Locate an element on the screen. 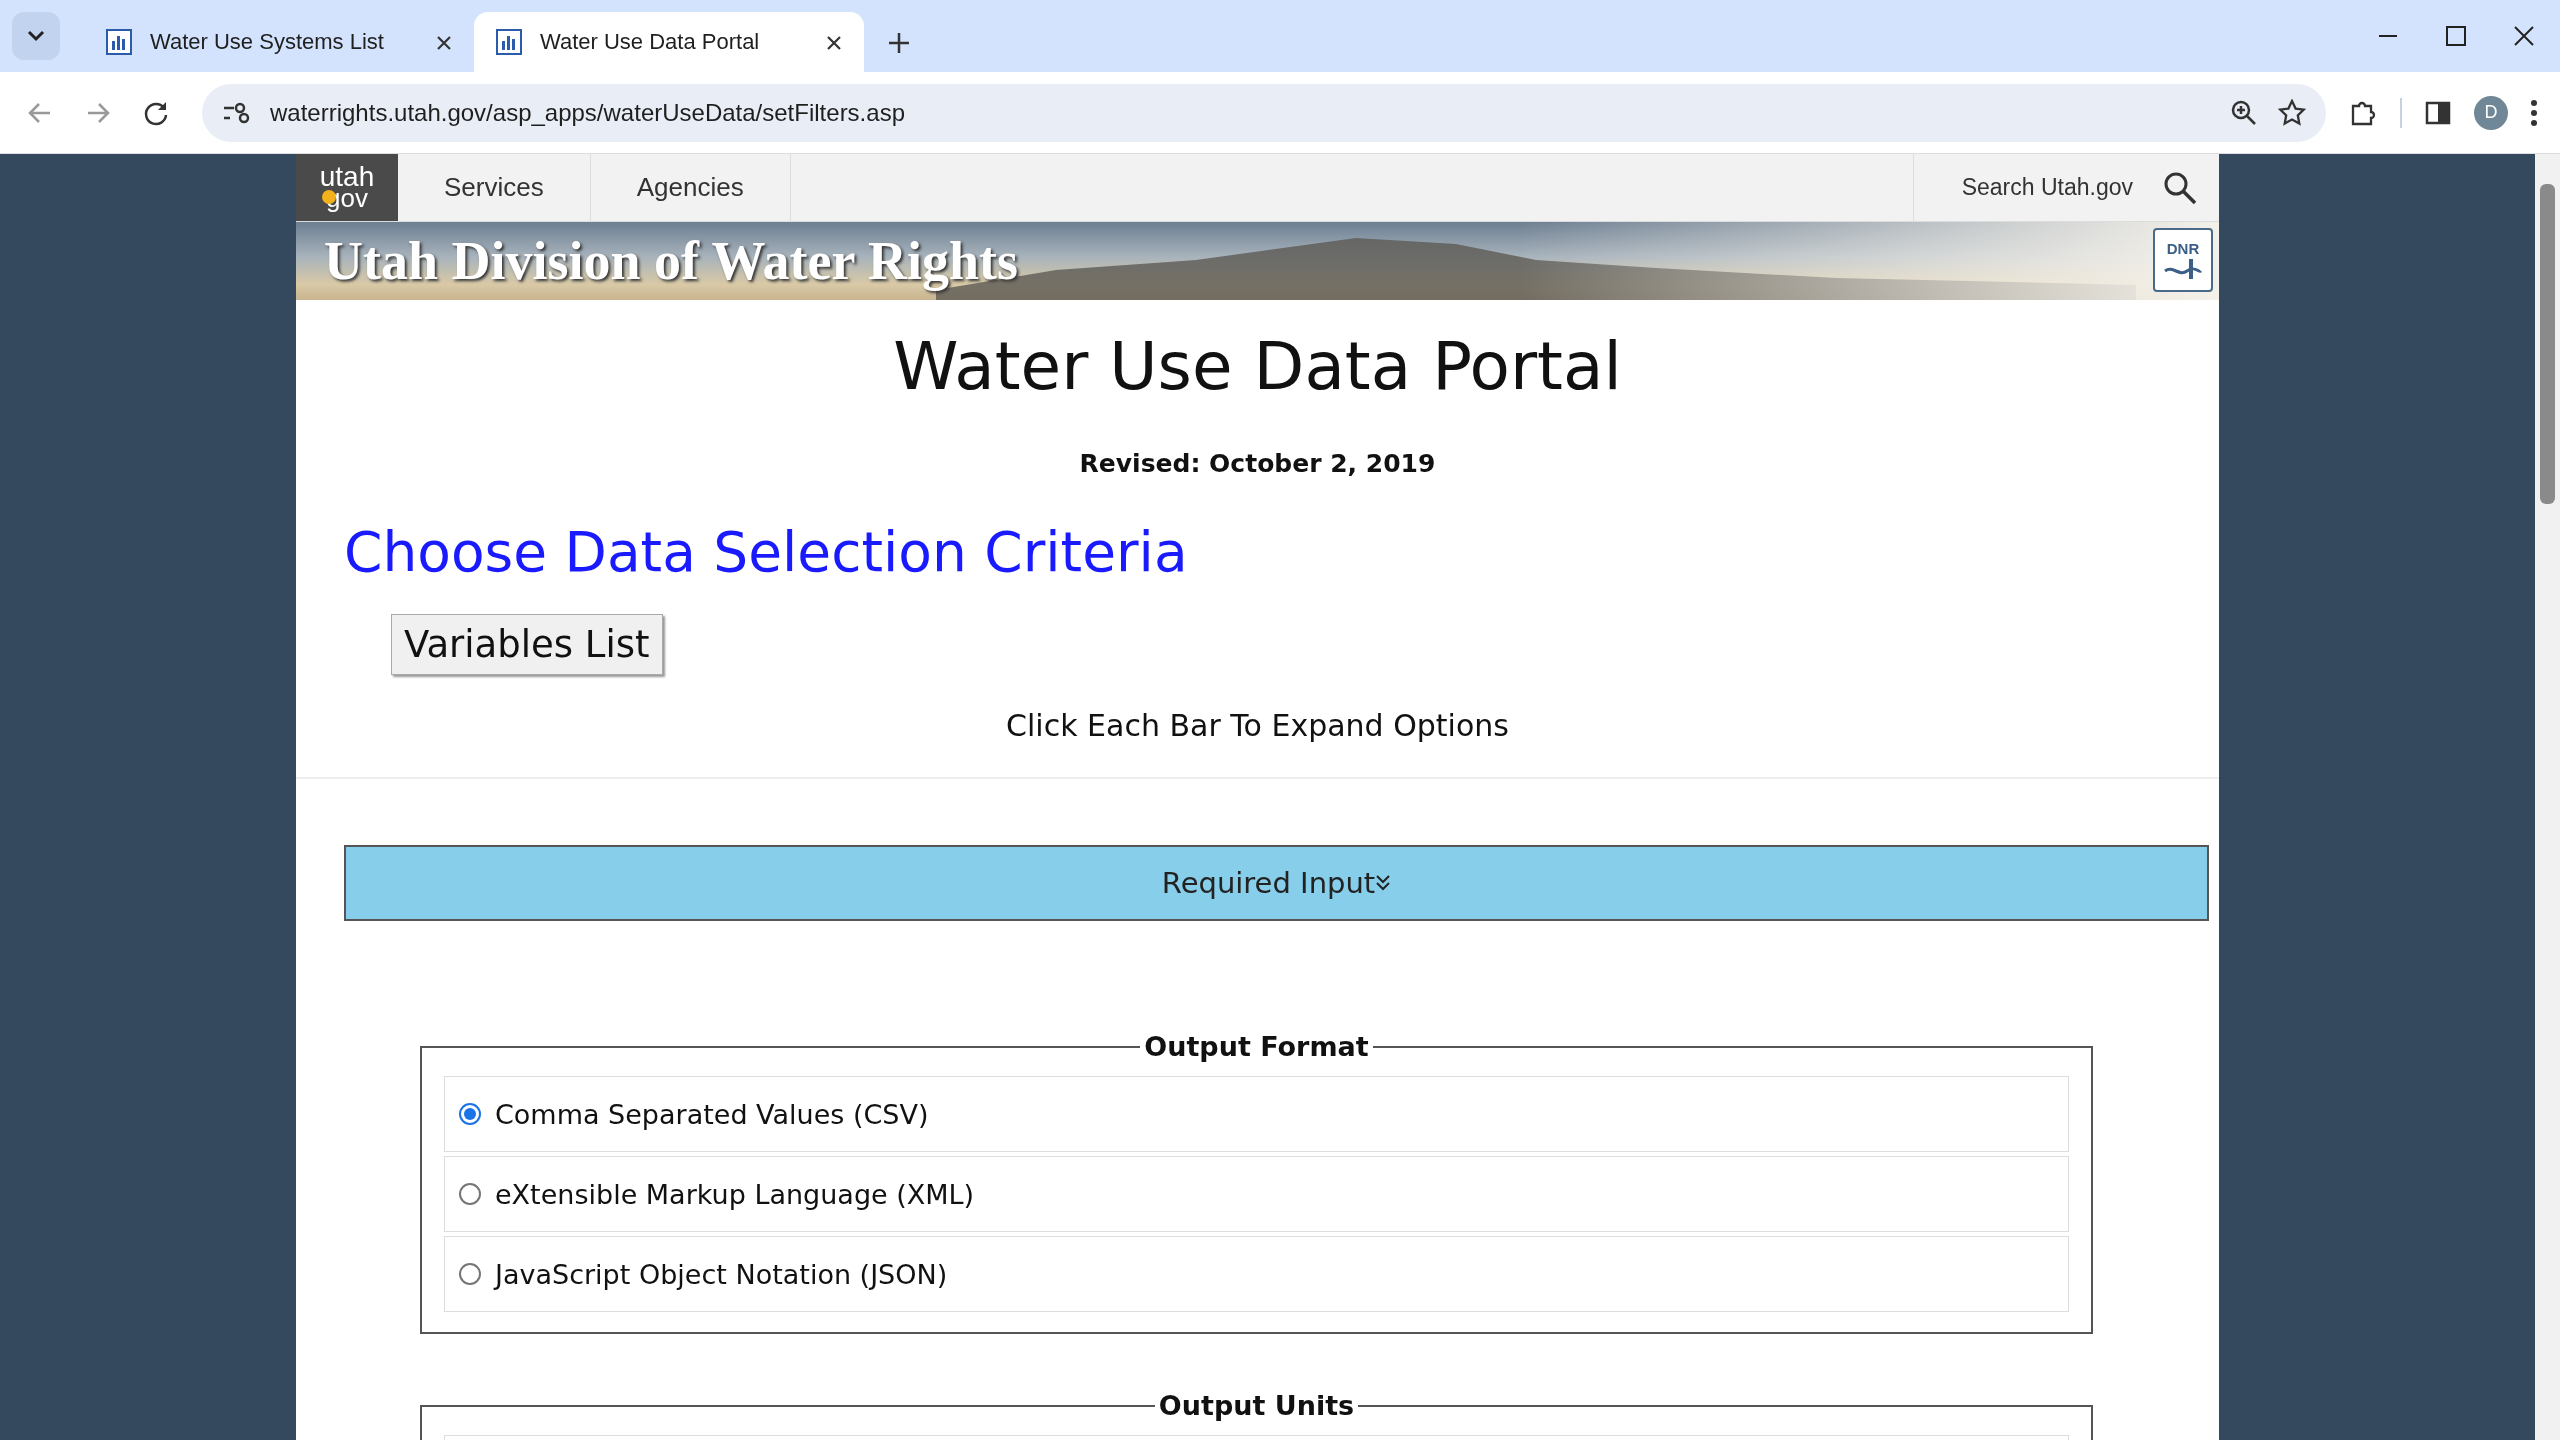 The image size is (2560, 1440). browser-tab: Water Use Data Portal is located at coordinates (669, 42).